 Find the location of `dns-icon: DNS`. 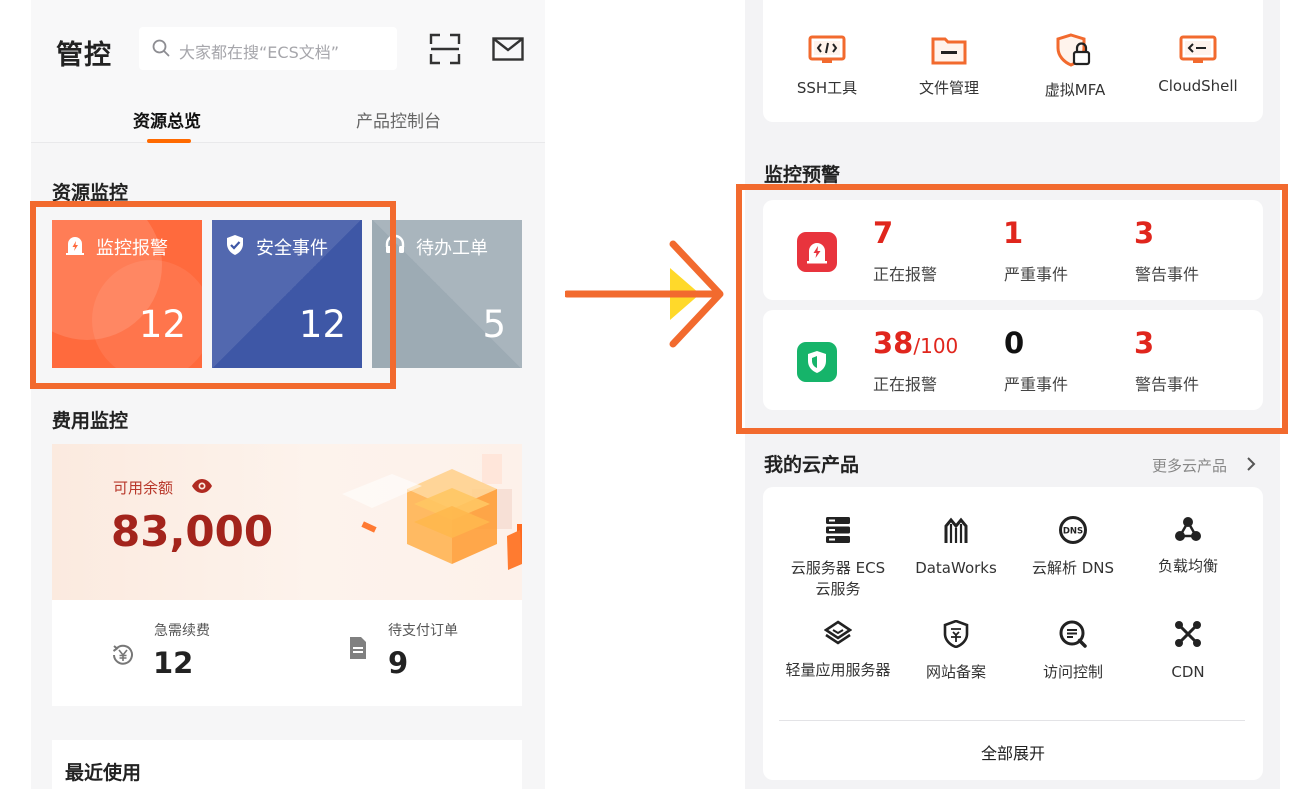

dns-icon: DNS is located at coordinates (1073, 530).